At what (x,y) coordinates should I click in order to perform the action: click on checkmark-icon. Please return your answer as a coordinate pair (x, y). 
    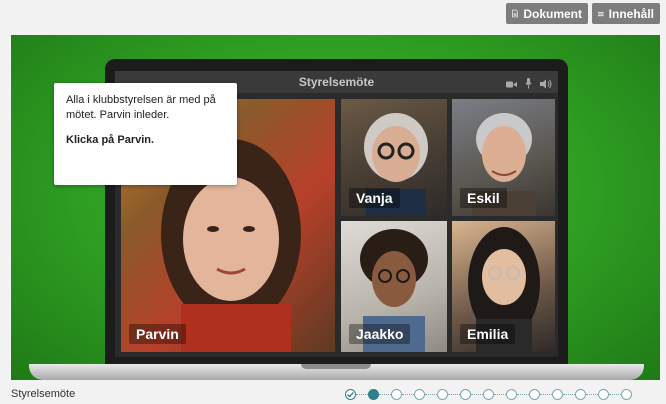
    Looking at the image, I should click on (350, 394).